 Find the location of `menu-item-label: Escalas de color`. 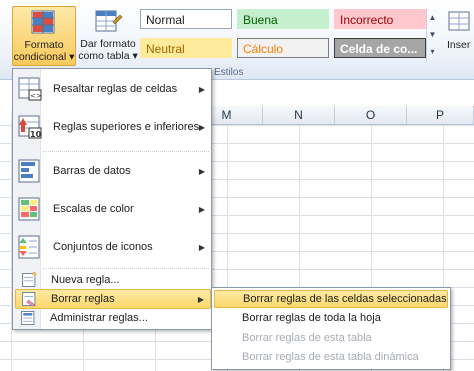

menu-item-label: Escalas de color is located at coordinates (93, 209).